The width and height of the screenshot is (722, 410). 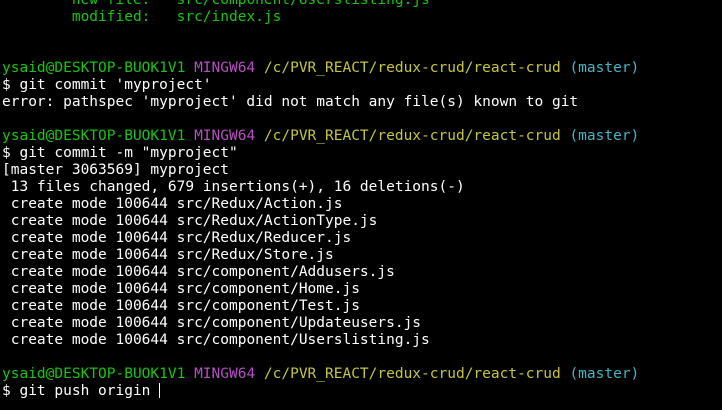 What do you see at coordinates (303, 340) in the screenshot?
I see `created-file: src/component/Userslisting.js` at bounding box center [303, 340].